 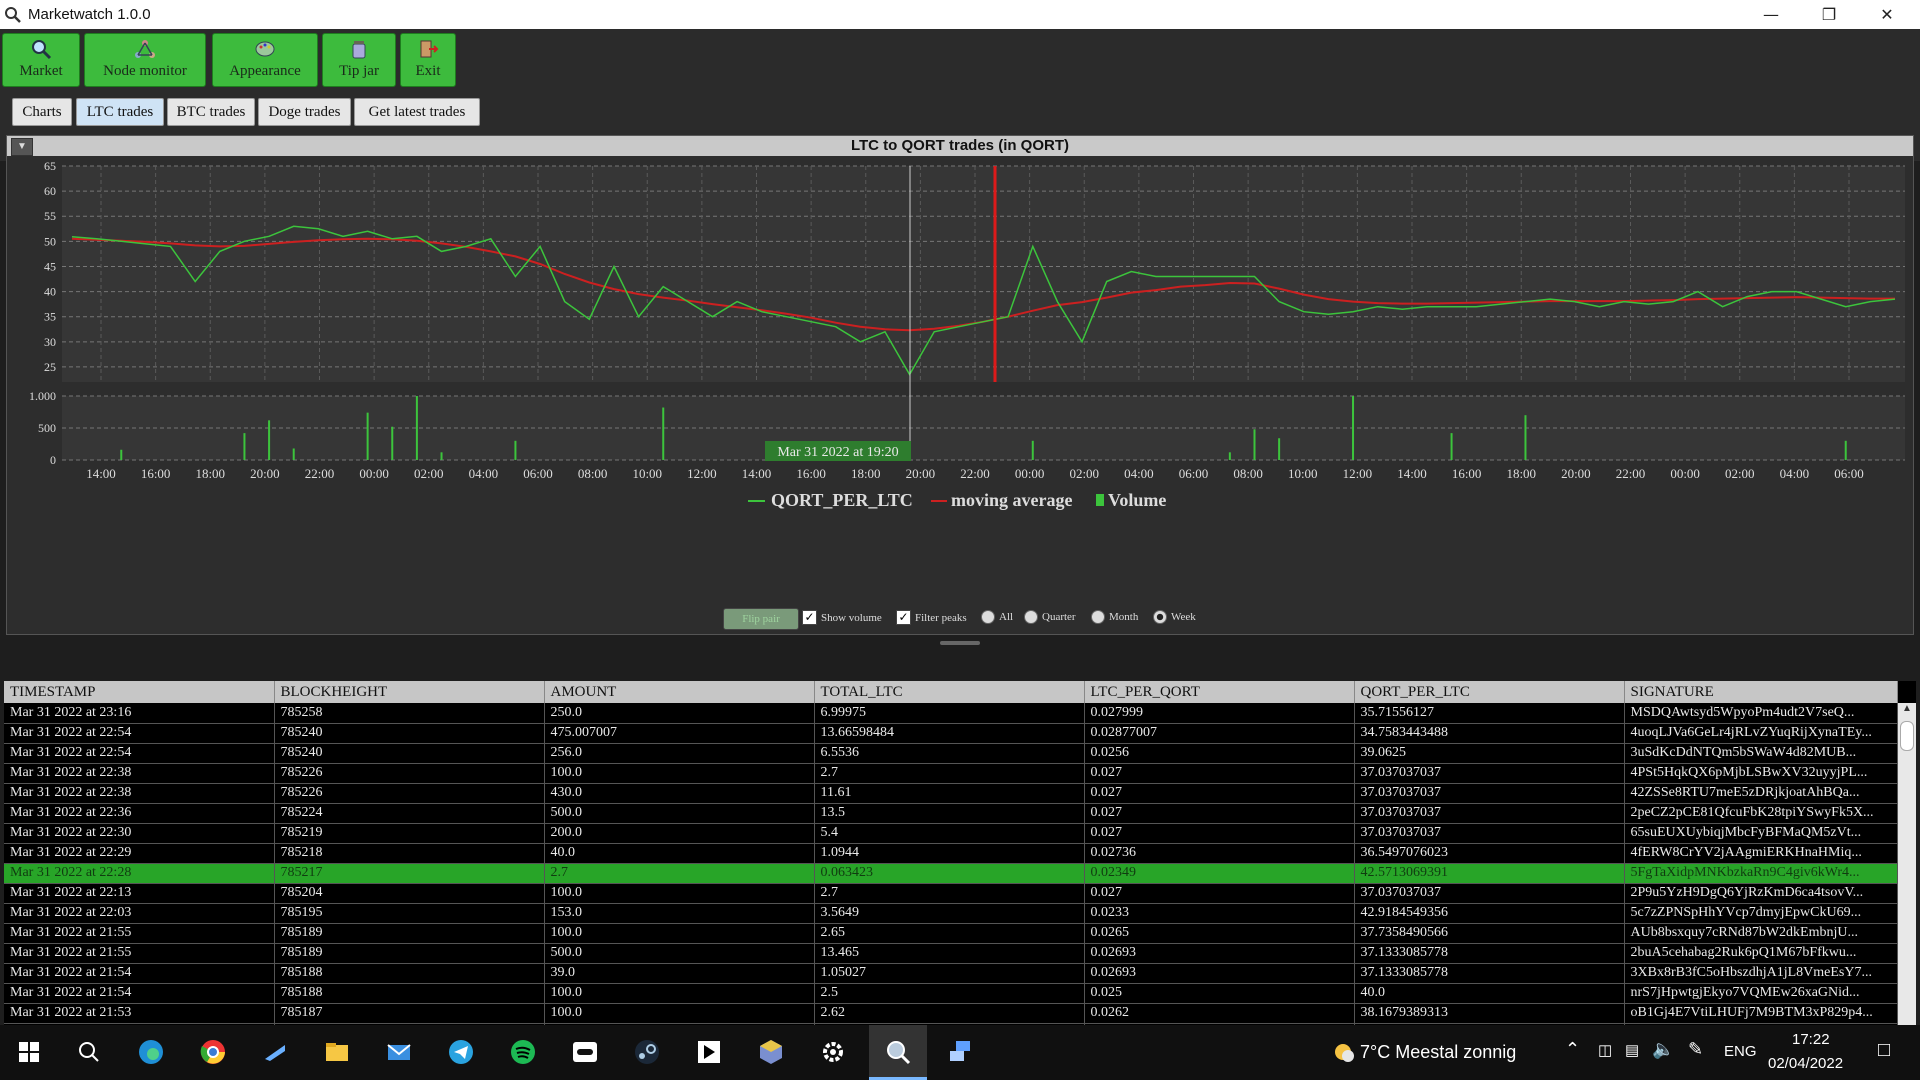 I want to click on table-cell: Mar 31 2022 at 22:13, so click(x=139, y=893).